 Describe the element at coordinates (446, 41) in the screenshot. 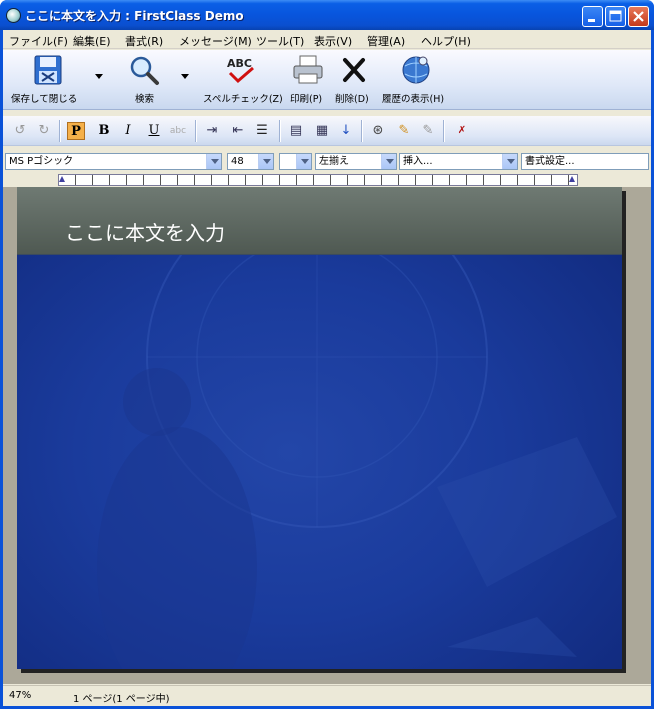

I see `menu-help: ヘルプ(H)` at that location.